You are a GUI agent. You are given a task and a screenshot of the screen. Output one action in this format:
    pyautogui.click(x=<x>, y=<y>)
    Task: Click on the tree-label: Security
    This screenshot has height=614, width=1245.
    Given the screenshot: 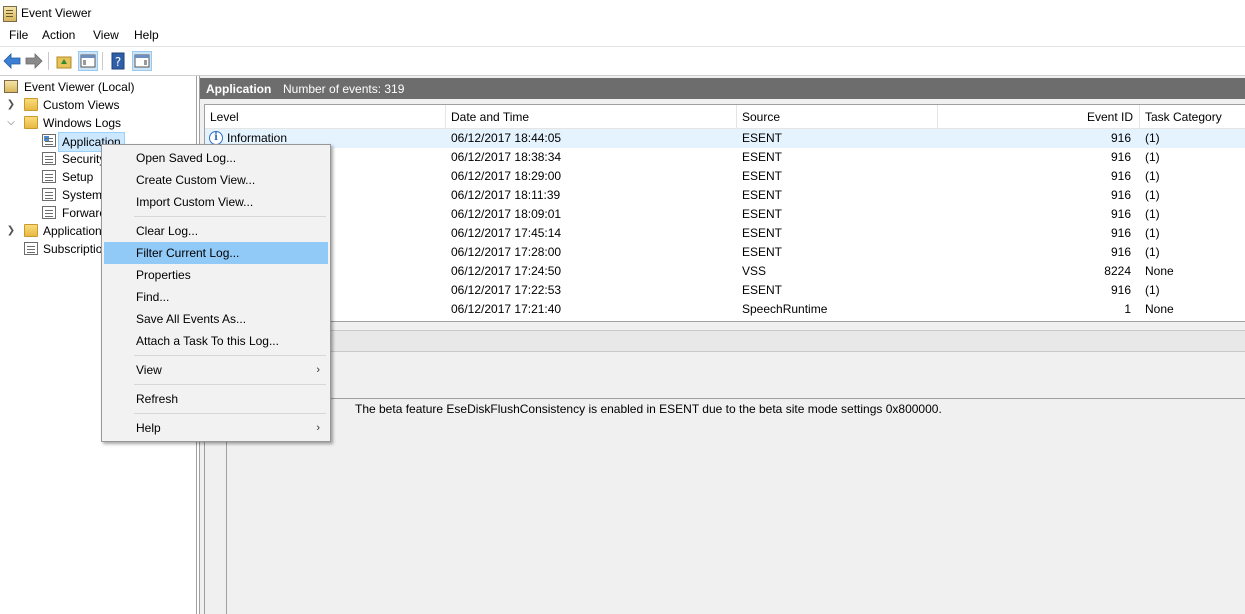 What is the action you would take?
    pyautogui.click(x=84, y=159)
    